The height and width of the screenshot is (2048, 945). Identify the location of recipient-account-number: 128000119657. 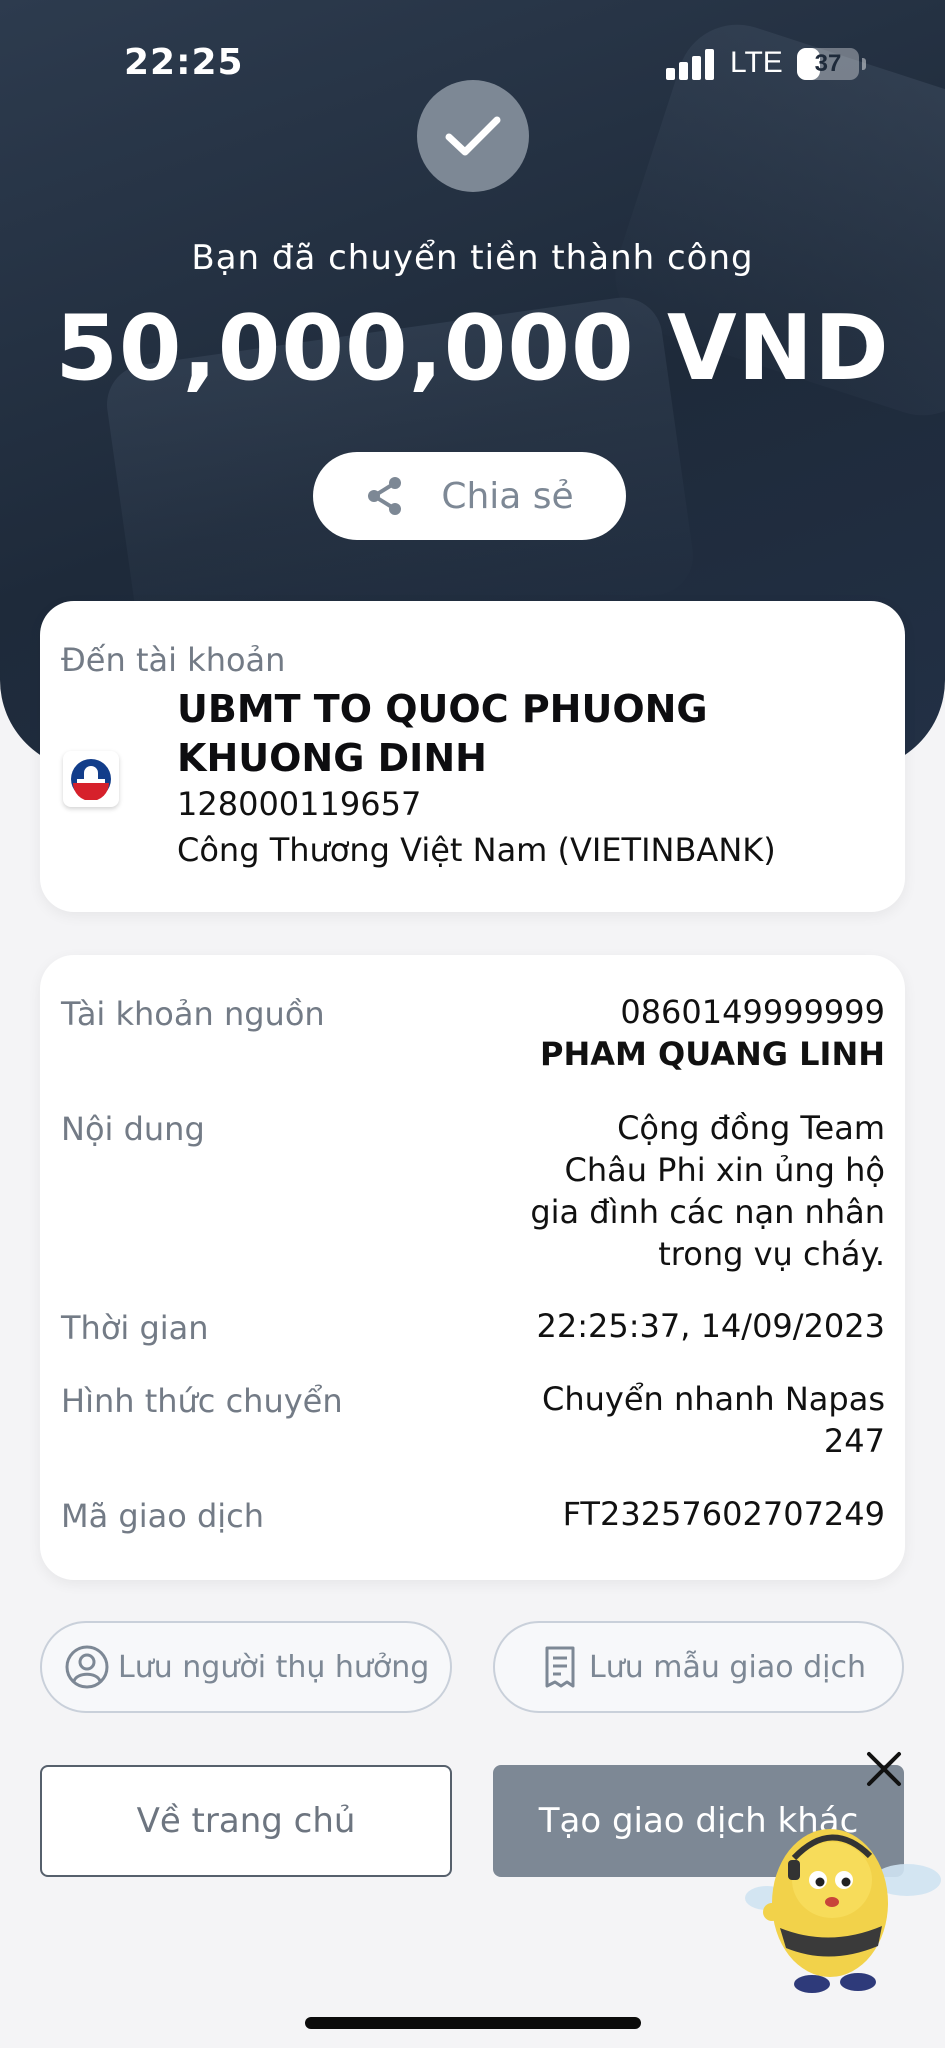
(299, 804).